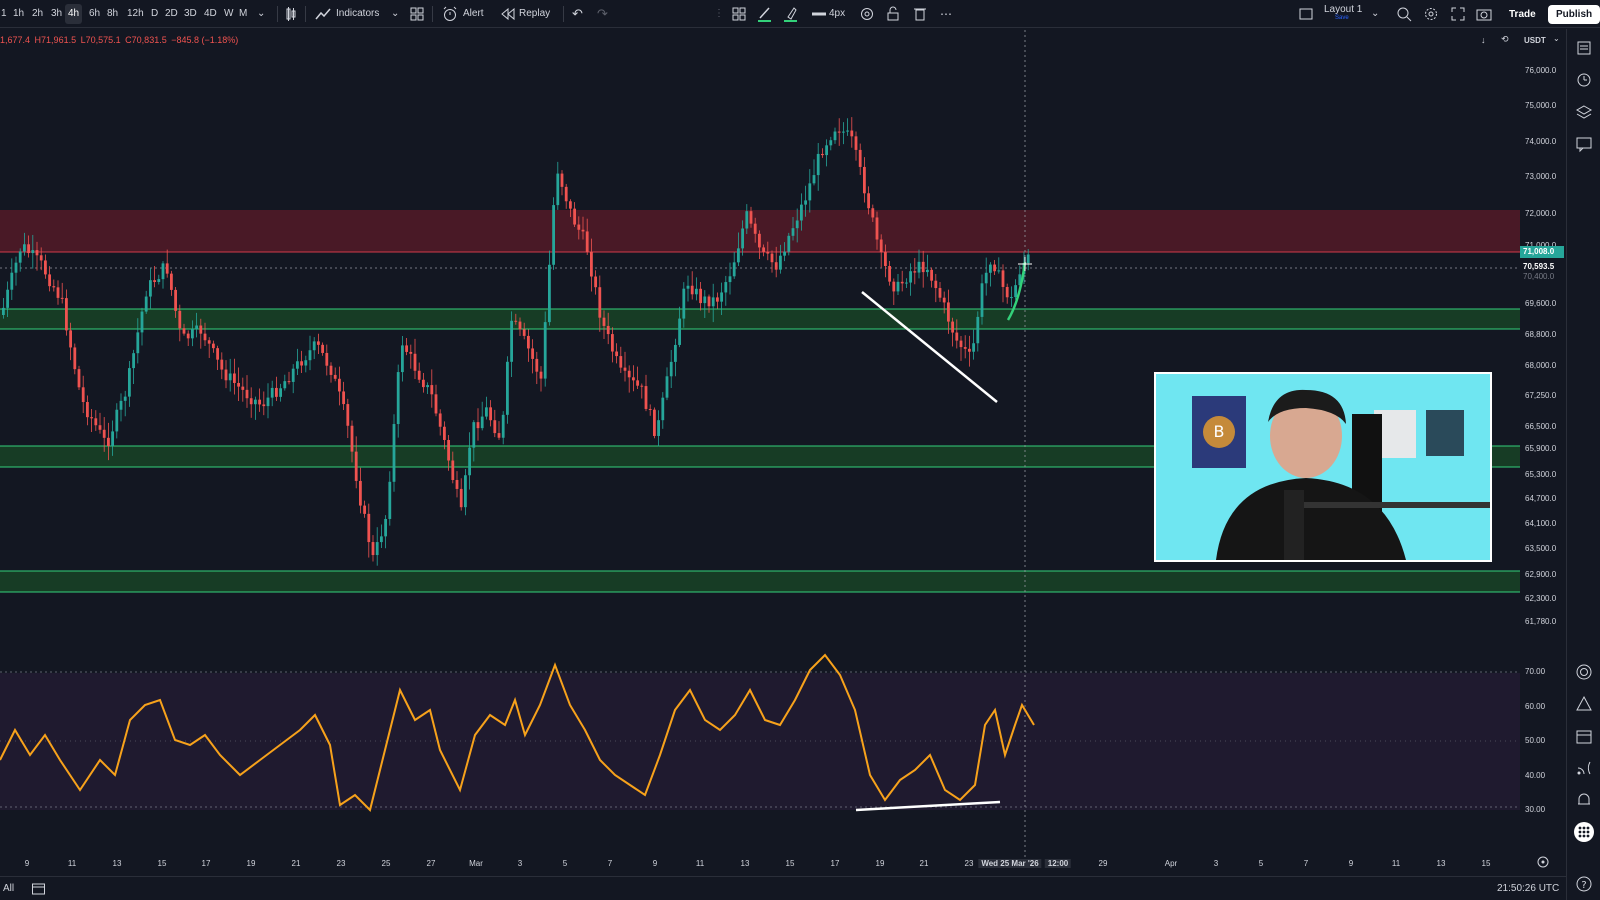  What do you see at coordinates (210, 14) in the screenshot?
I see `timeframe-4D: 4D` at bounding box center [210, 14].